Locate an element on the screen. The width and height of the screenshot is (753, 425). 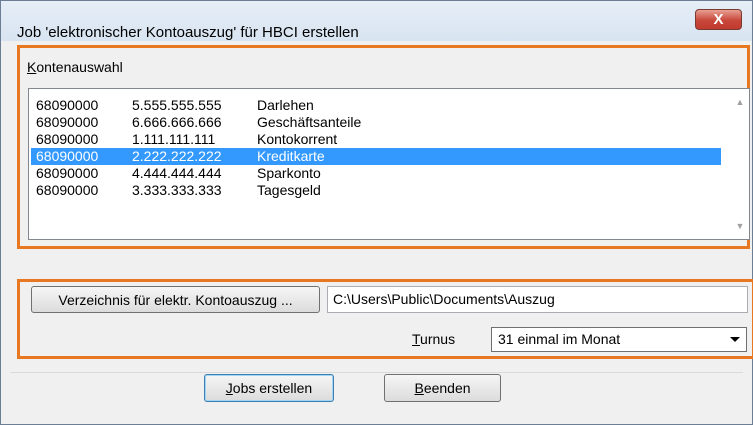
account-name: Geschäftsanteile is located at coordinates (309, 122).